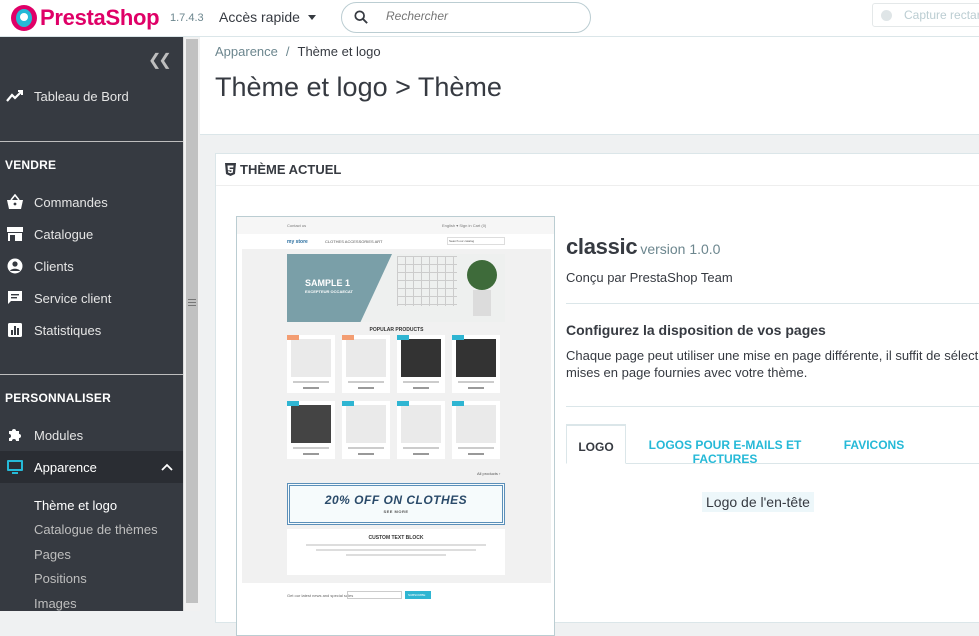 Image resolution: width=979 pixels, height=636 pixels. What do you see at coordinates (55, 603) in the screenshot?
I see `submenu-images: Images` at bounding box center [55, 603].